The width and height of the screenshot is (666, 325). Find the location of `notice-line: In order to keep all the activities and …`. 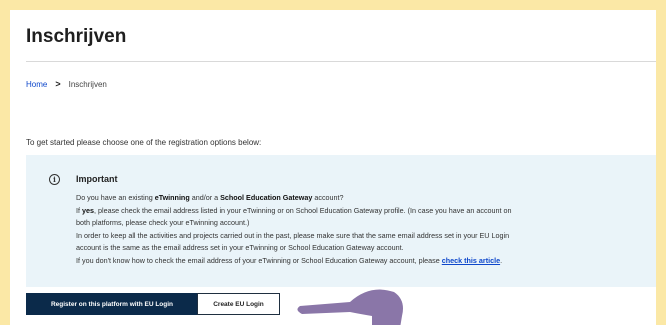

notice-line: In order to keep all the activities and … is located at coordinates (293, 235).